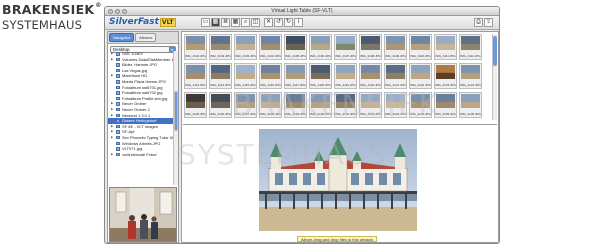  I want to click on tab-albums: Albums, so click(146, 37).